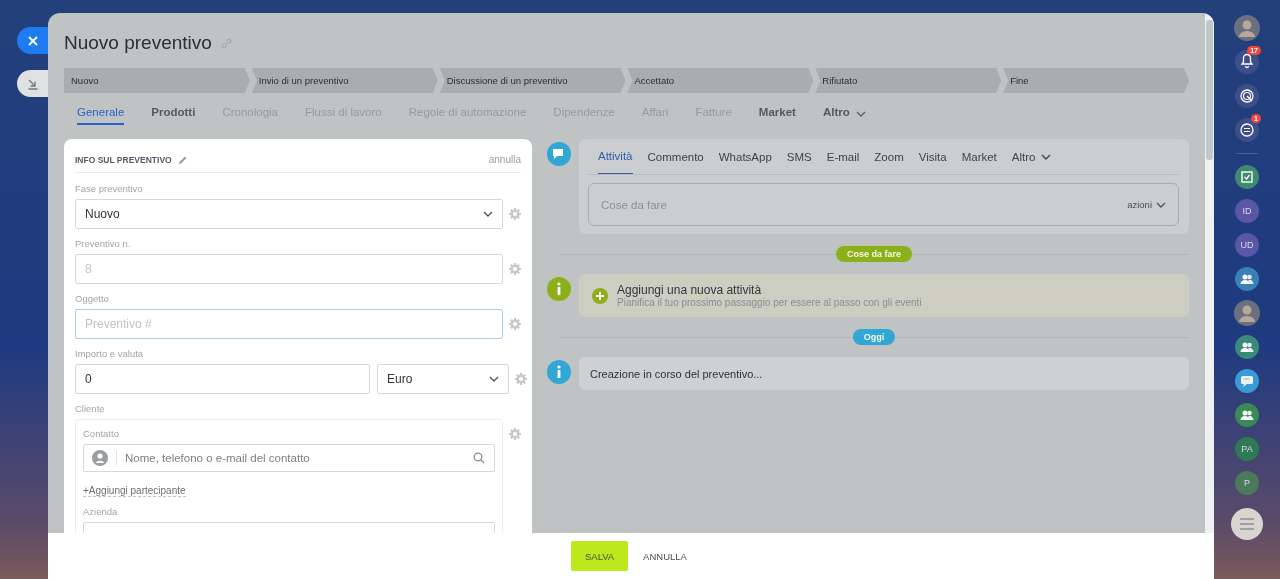 The width and height of the screenshot is (1280, 579). I want to click on actions-dropdown: azioni, so click(1146, 204).